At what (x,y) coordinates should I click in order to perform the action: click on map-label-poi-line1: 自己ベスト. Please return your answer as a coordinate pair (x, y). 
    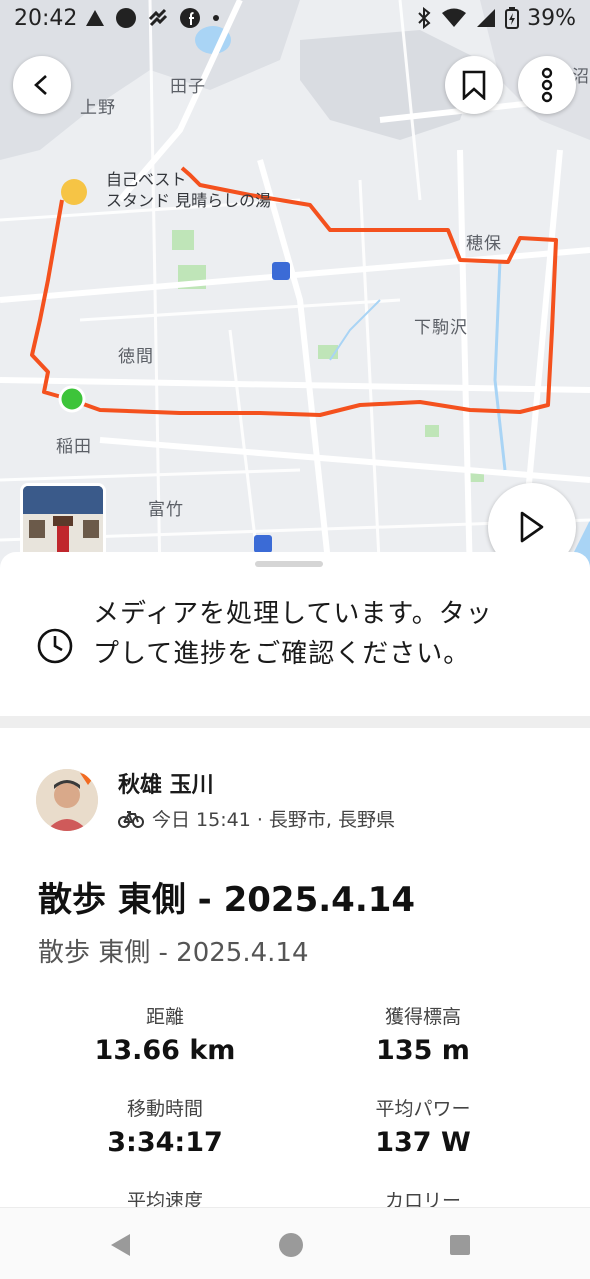
    Looking at the image, I should click on (146, 179).